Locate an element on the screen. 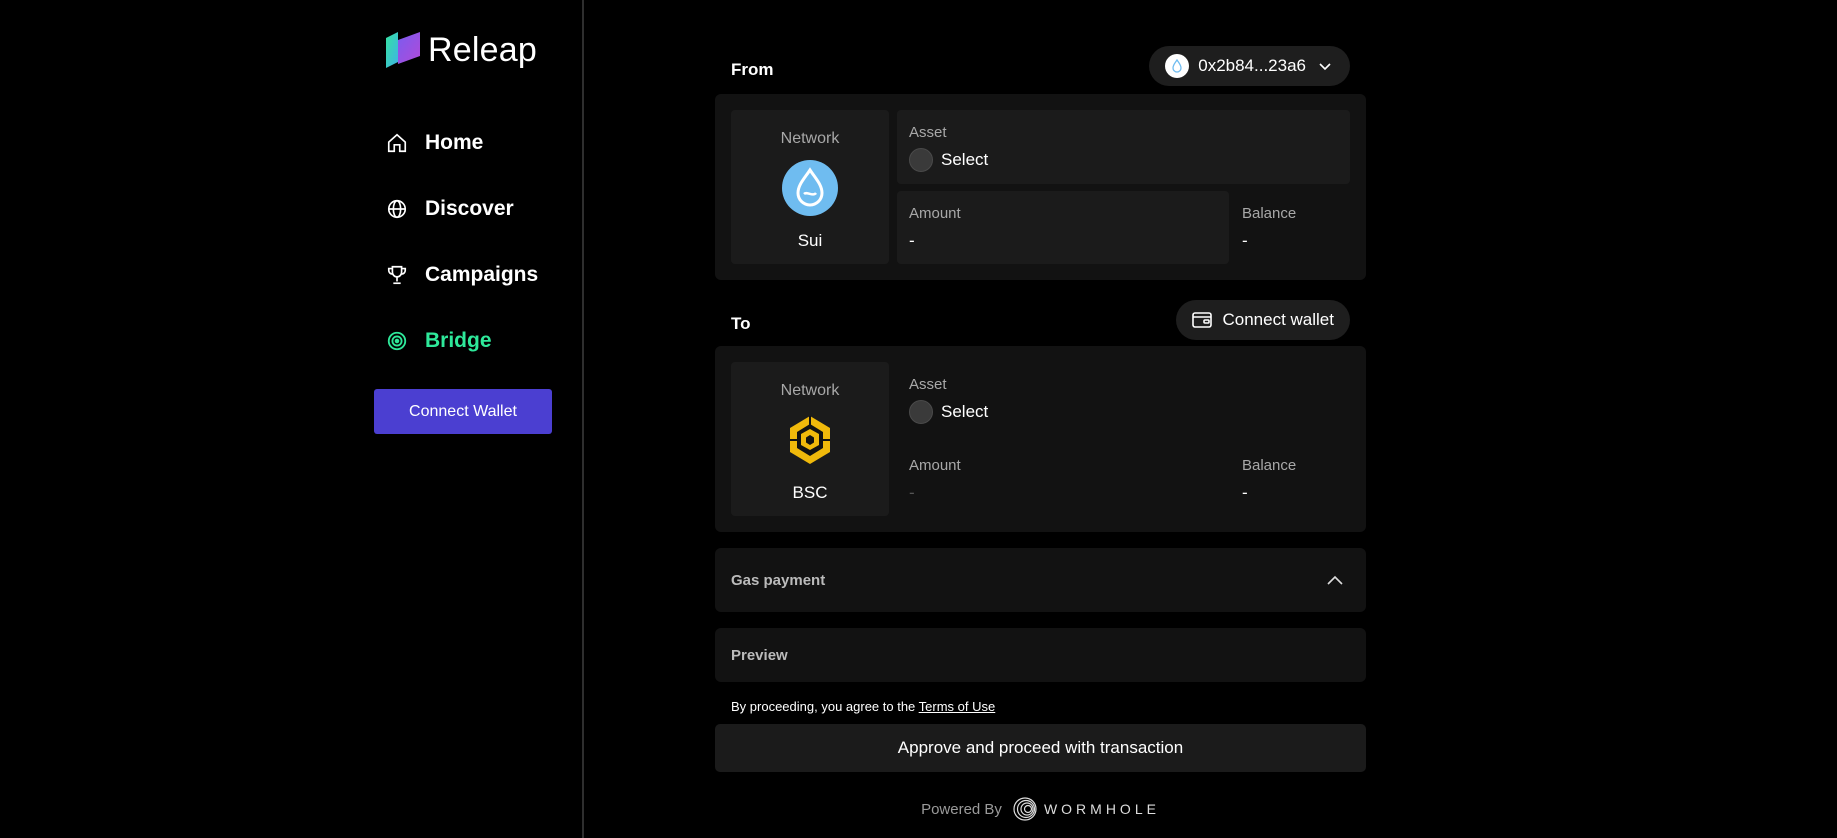  globe-icon is located at coordinates (397, 209).